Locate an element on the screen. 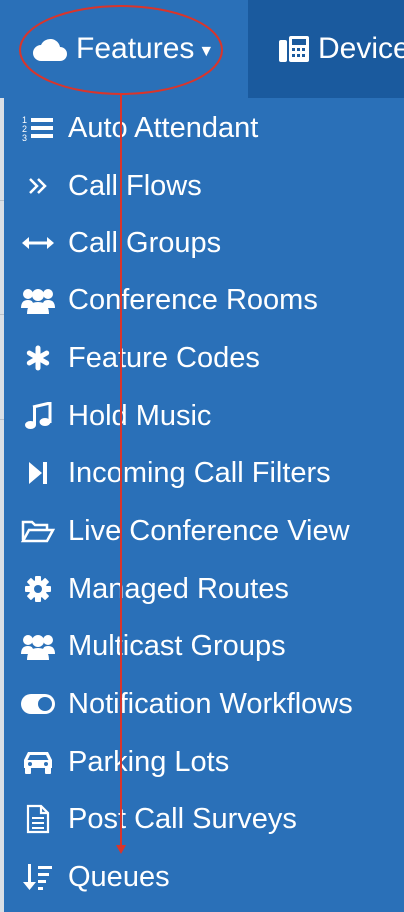 This screenshot has width=404, height=912. folder-open-icon is located at coordinates (38, 531).